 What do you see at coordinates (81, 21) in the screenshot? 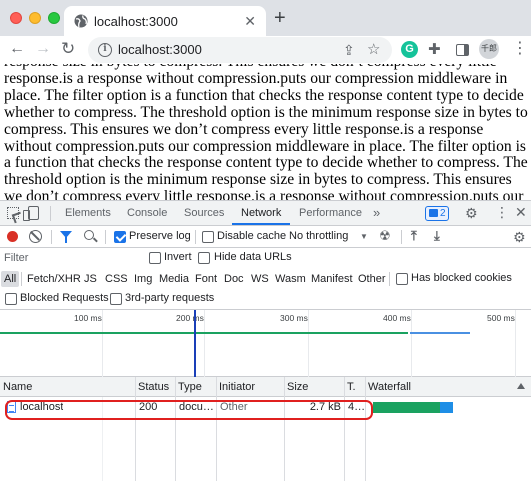
I see `globe-icon` at bounding box center [81, 21].